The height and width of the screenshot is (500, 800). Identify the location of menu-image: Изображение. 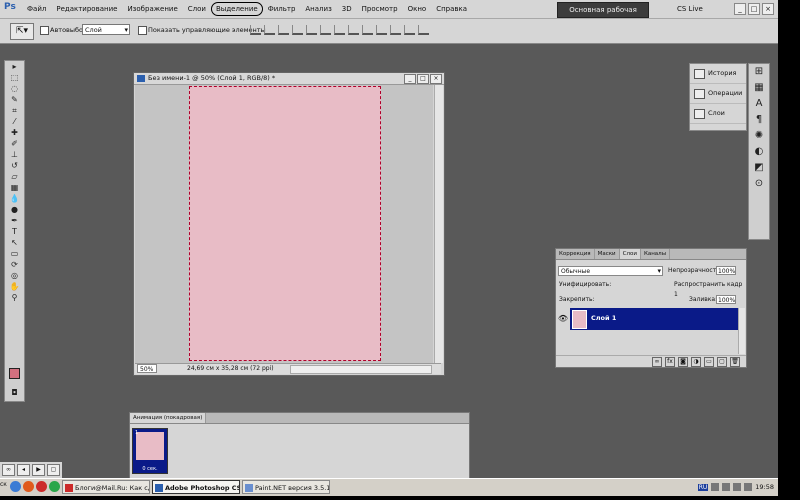
(152, 9).